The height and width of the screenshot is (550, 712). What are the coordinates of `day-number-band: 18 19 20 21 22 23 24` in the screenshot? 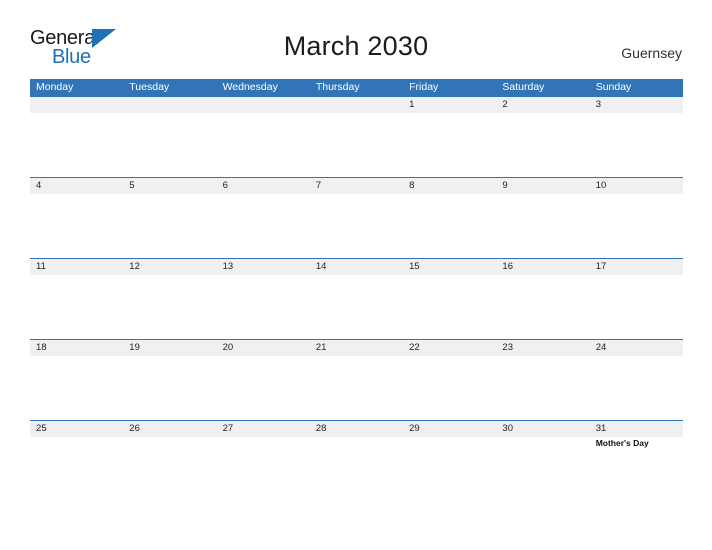 It's located at (356, 348).